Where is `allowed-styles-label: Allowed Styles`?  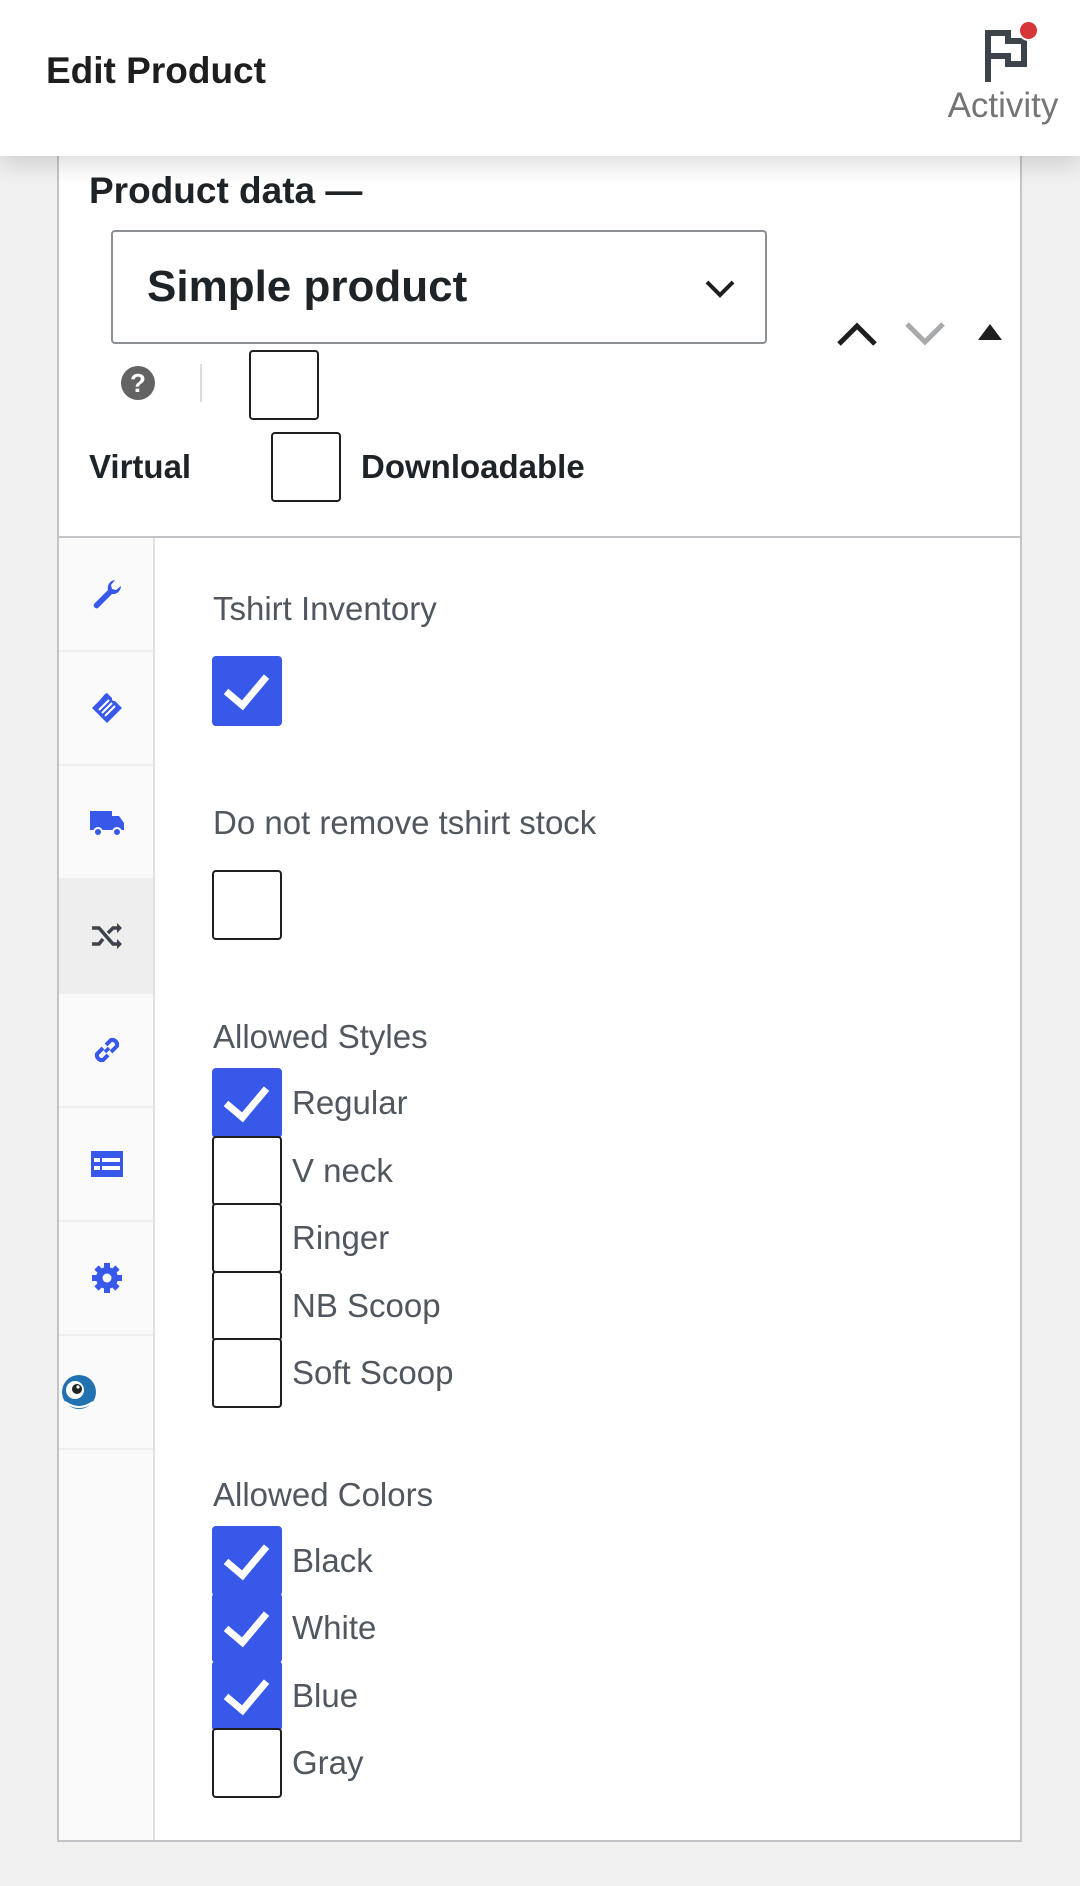 allowed-styles-label: Allowed Styles is located at coordinates (320, 1036).